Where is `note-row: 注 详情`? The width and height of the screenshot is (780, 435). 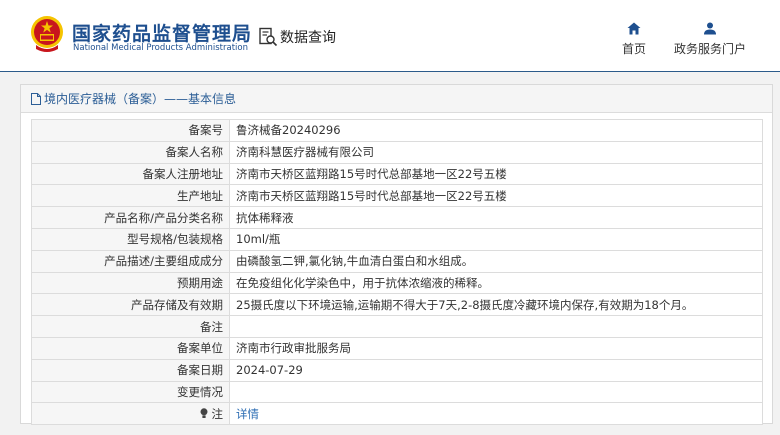 note-row: 注 详情 is located at coordinates (397, 414).